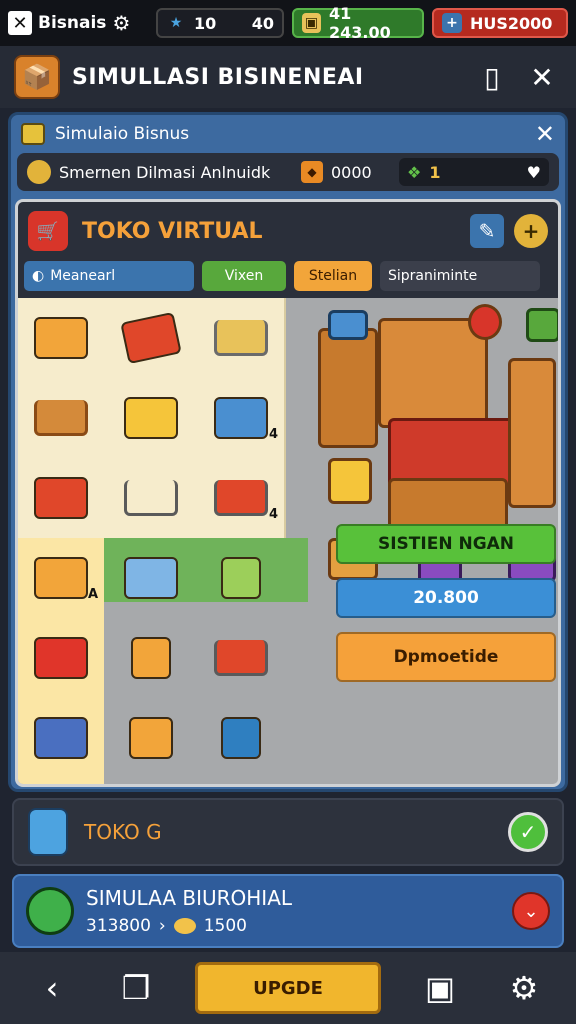  Describe the element at coordinates (511, 23) in the screenshot. I see `gems-value: HUS2000` at that location.